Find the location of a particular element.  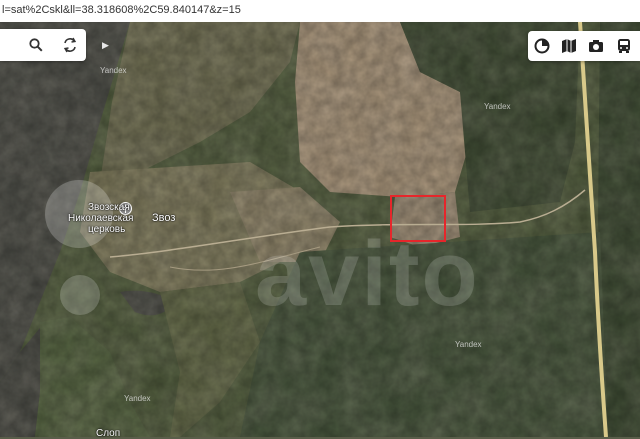

map-mode-icon is located at coordinates (569, 46).